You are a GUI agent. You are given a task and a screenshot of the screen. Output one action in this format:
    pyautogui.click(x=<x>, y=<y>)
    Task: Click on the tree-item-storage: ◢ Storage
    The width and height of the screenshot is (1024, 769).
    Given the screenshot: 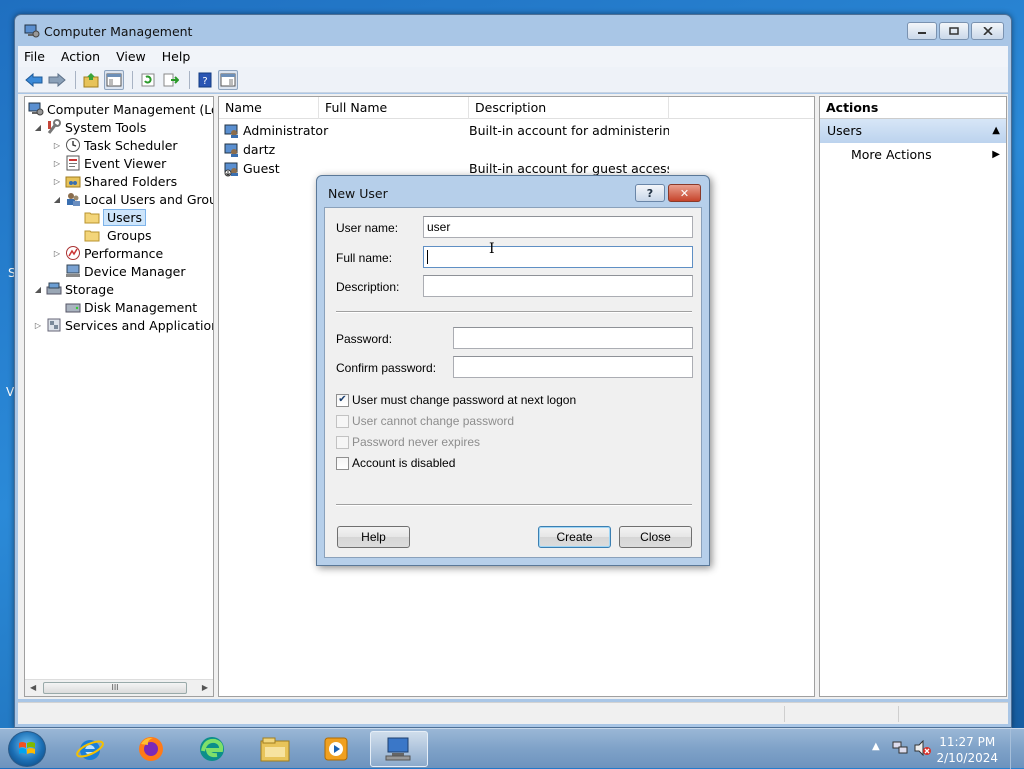 What is the action you would take?
    pyautogui.click(x=73, y=289)
    